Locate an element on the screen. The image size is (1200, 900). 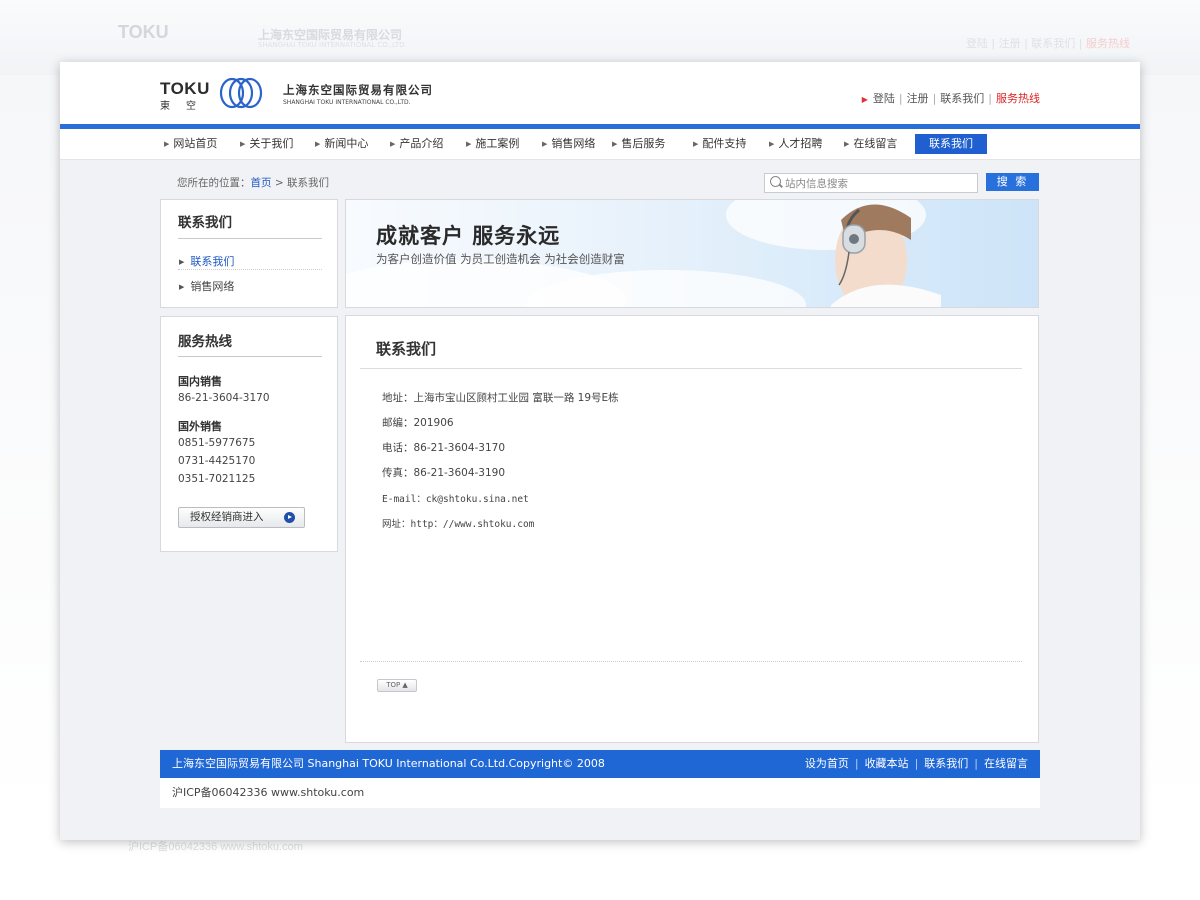
back-to-top-button: TOP ▲ is located at coordinates (397, 685).